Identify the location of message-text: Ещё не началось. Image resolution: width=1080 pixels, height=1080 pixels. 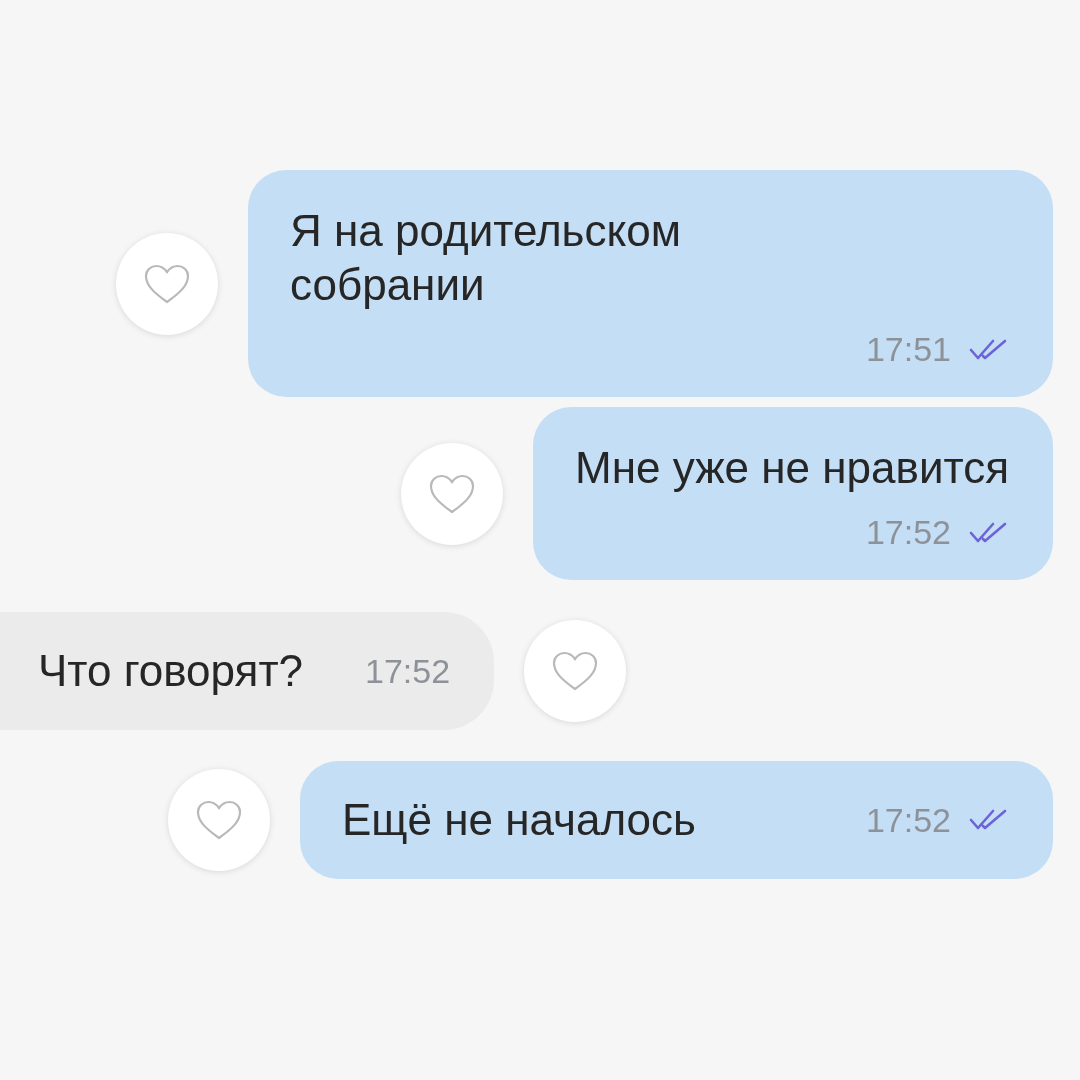
(519, 820).